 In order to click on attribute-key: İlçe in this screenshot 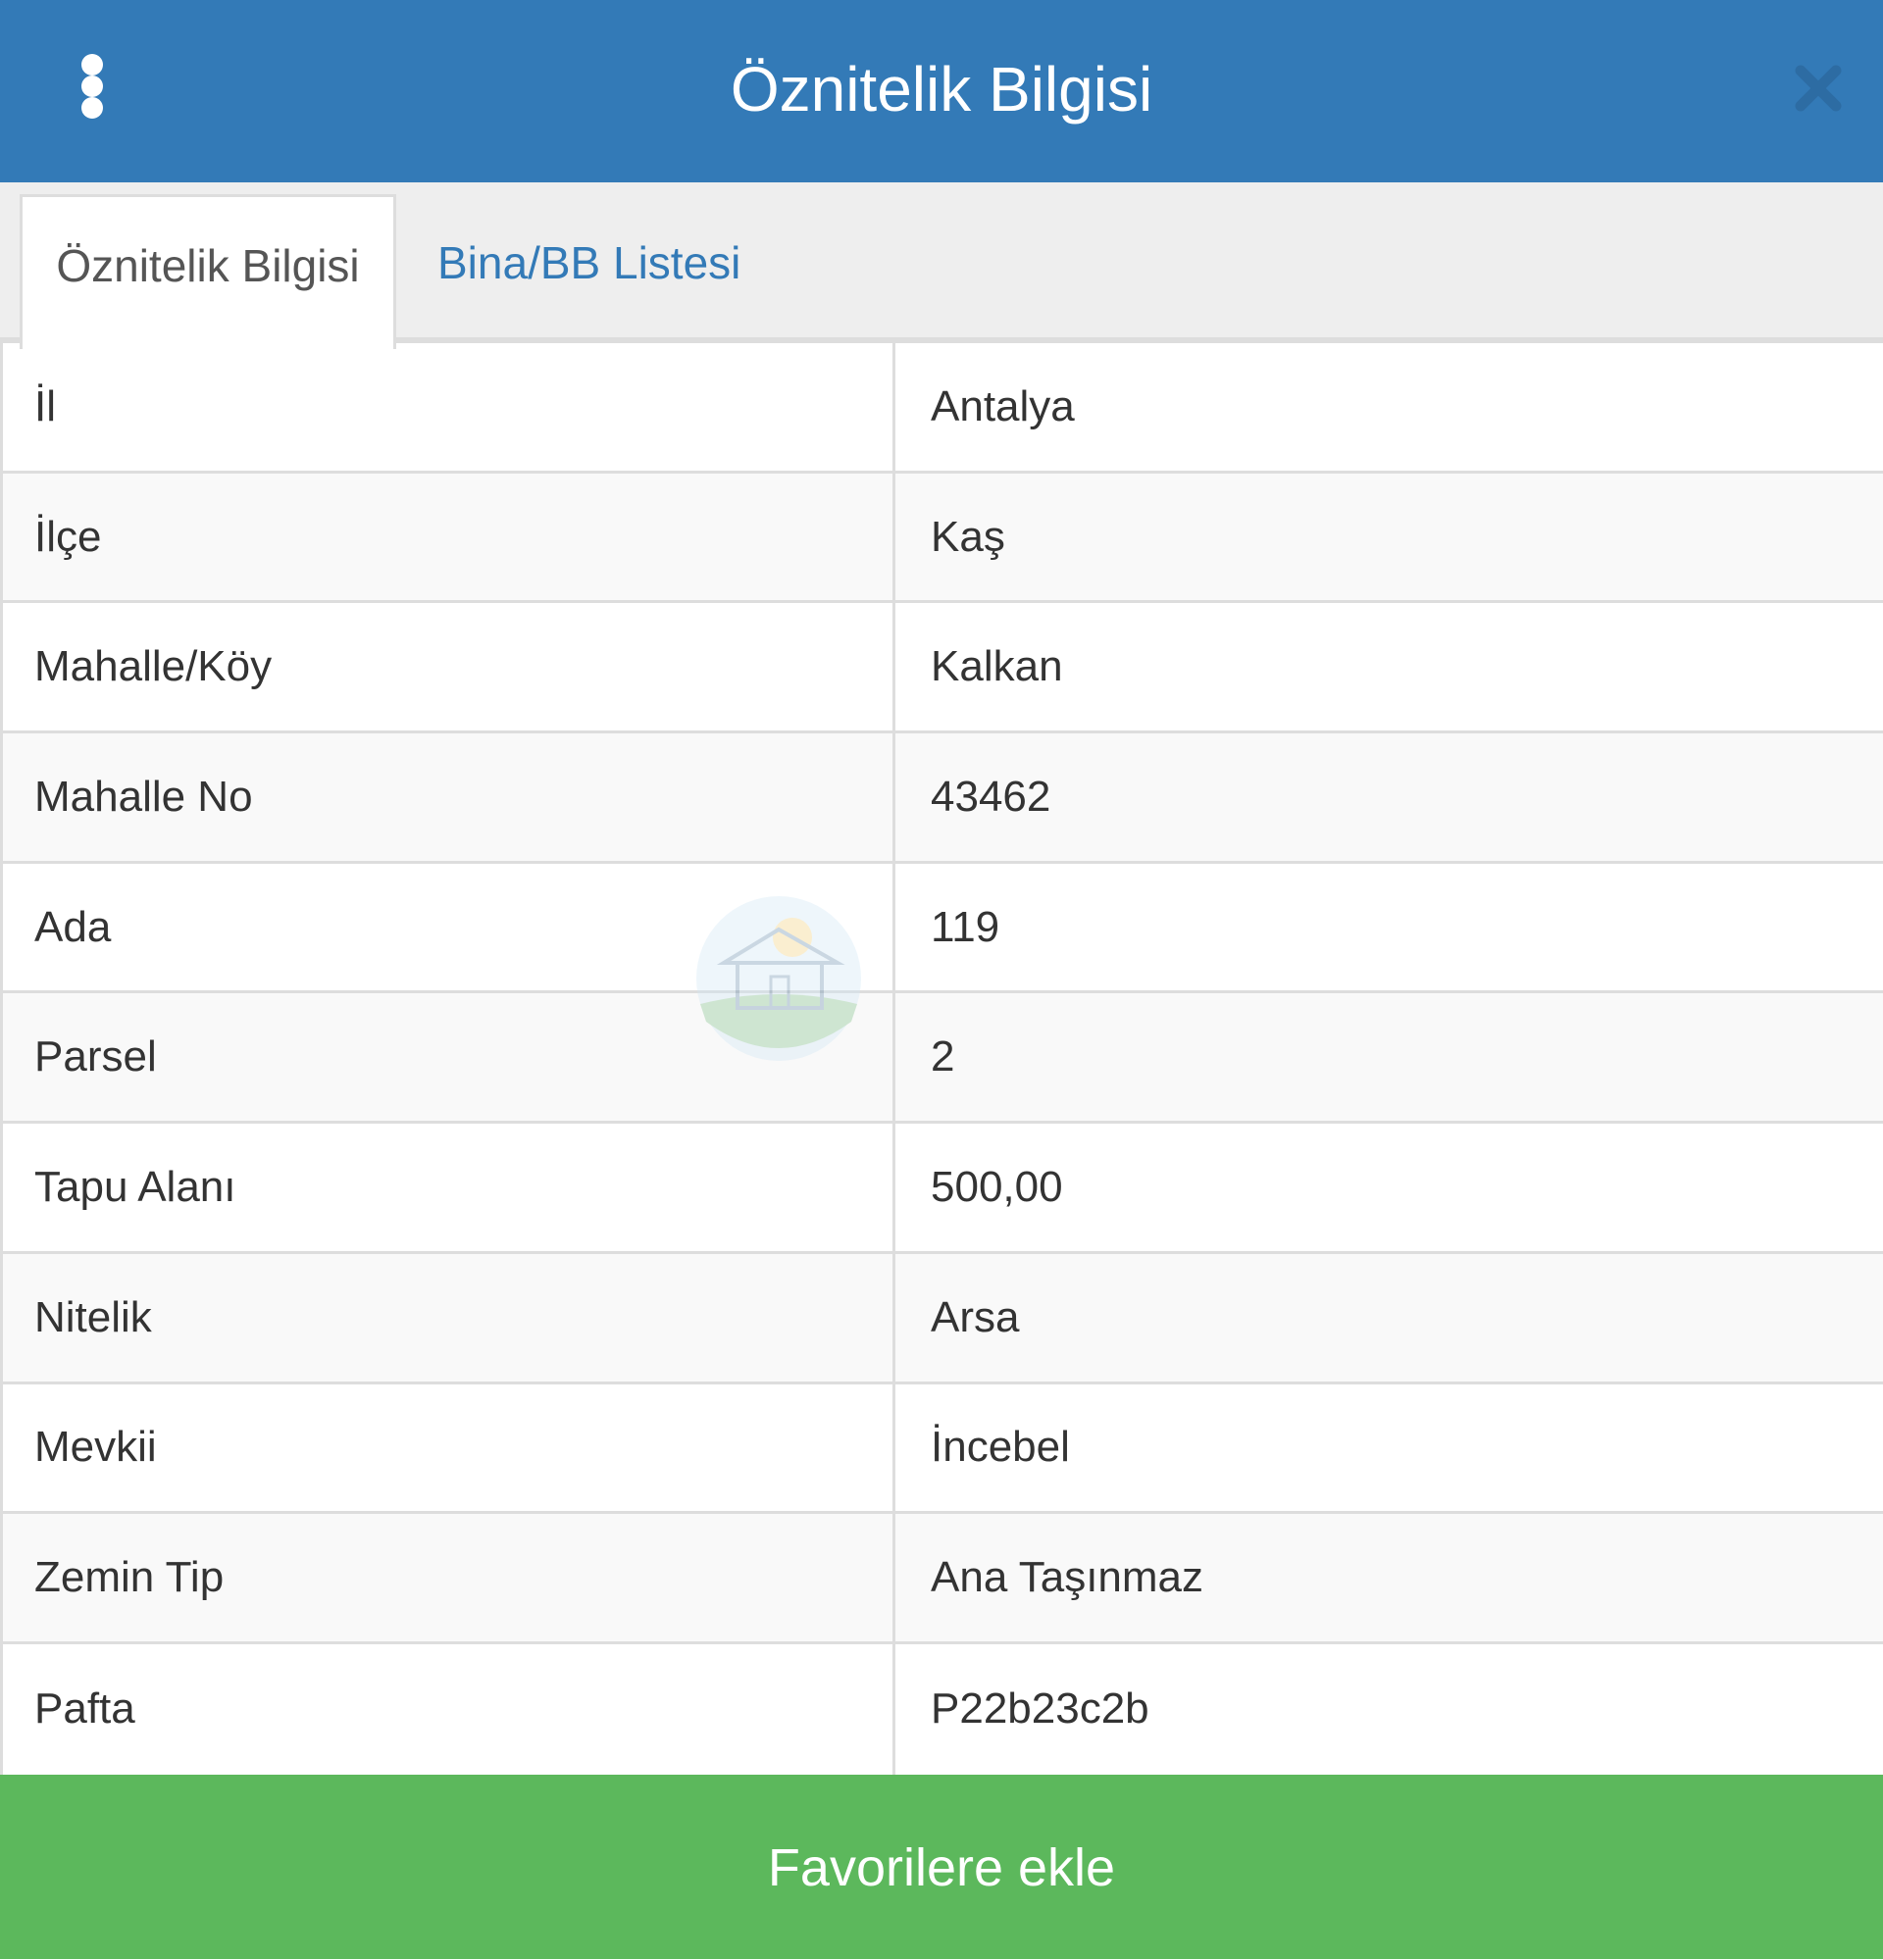, I will do `click(68, 536)`.